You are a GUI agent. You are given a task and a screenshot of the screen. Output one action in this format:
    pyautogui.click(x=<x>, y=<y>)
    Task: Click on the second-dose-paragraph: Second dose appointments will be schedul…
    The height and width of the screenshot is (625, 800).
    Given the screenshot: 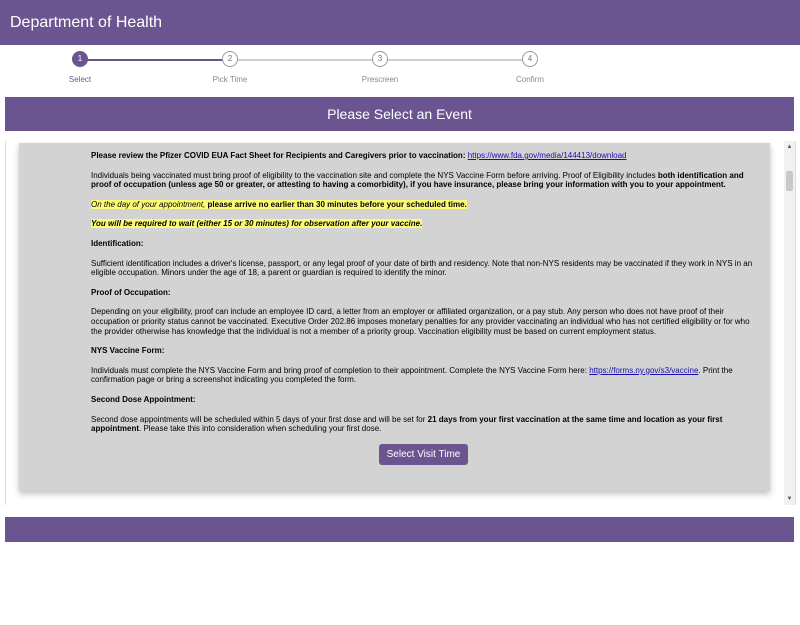 What is the action you would take?
    pyautogui.click(x=423, y=424)
    